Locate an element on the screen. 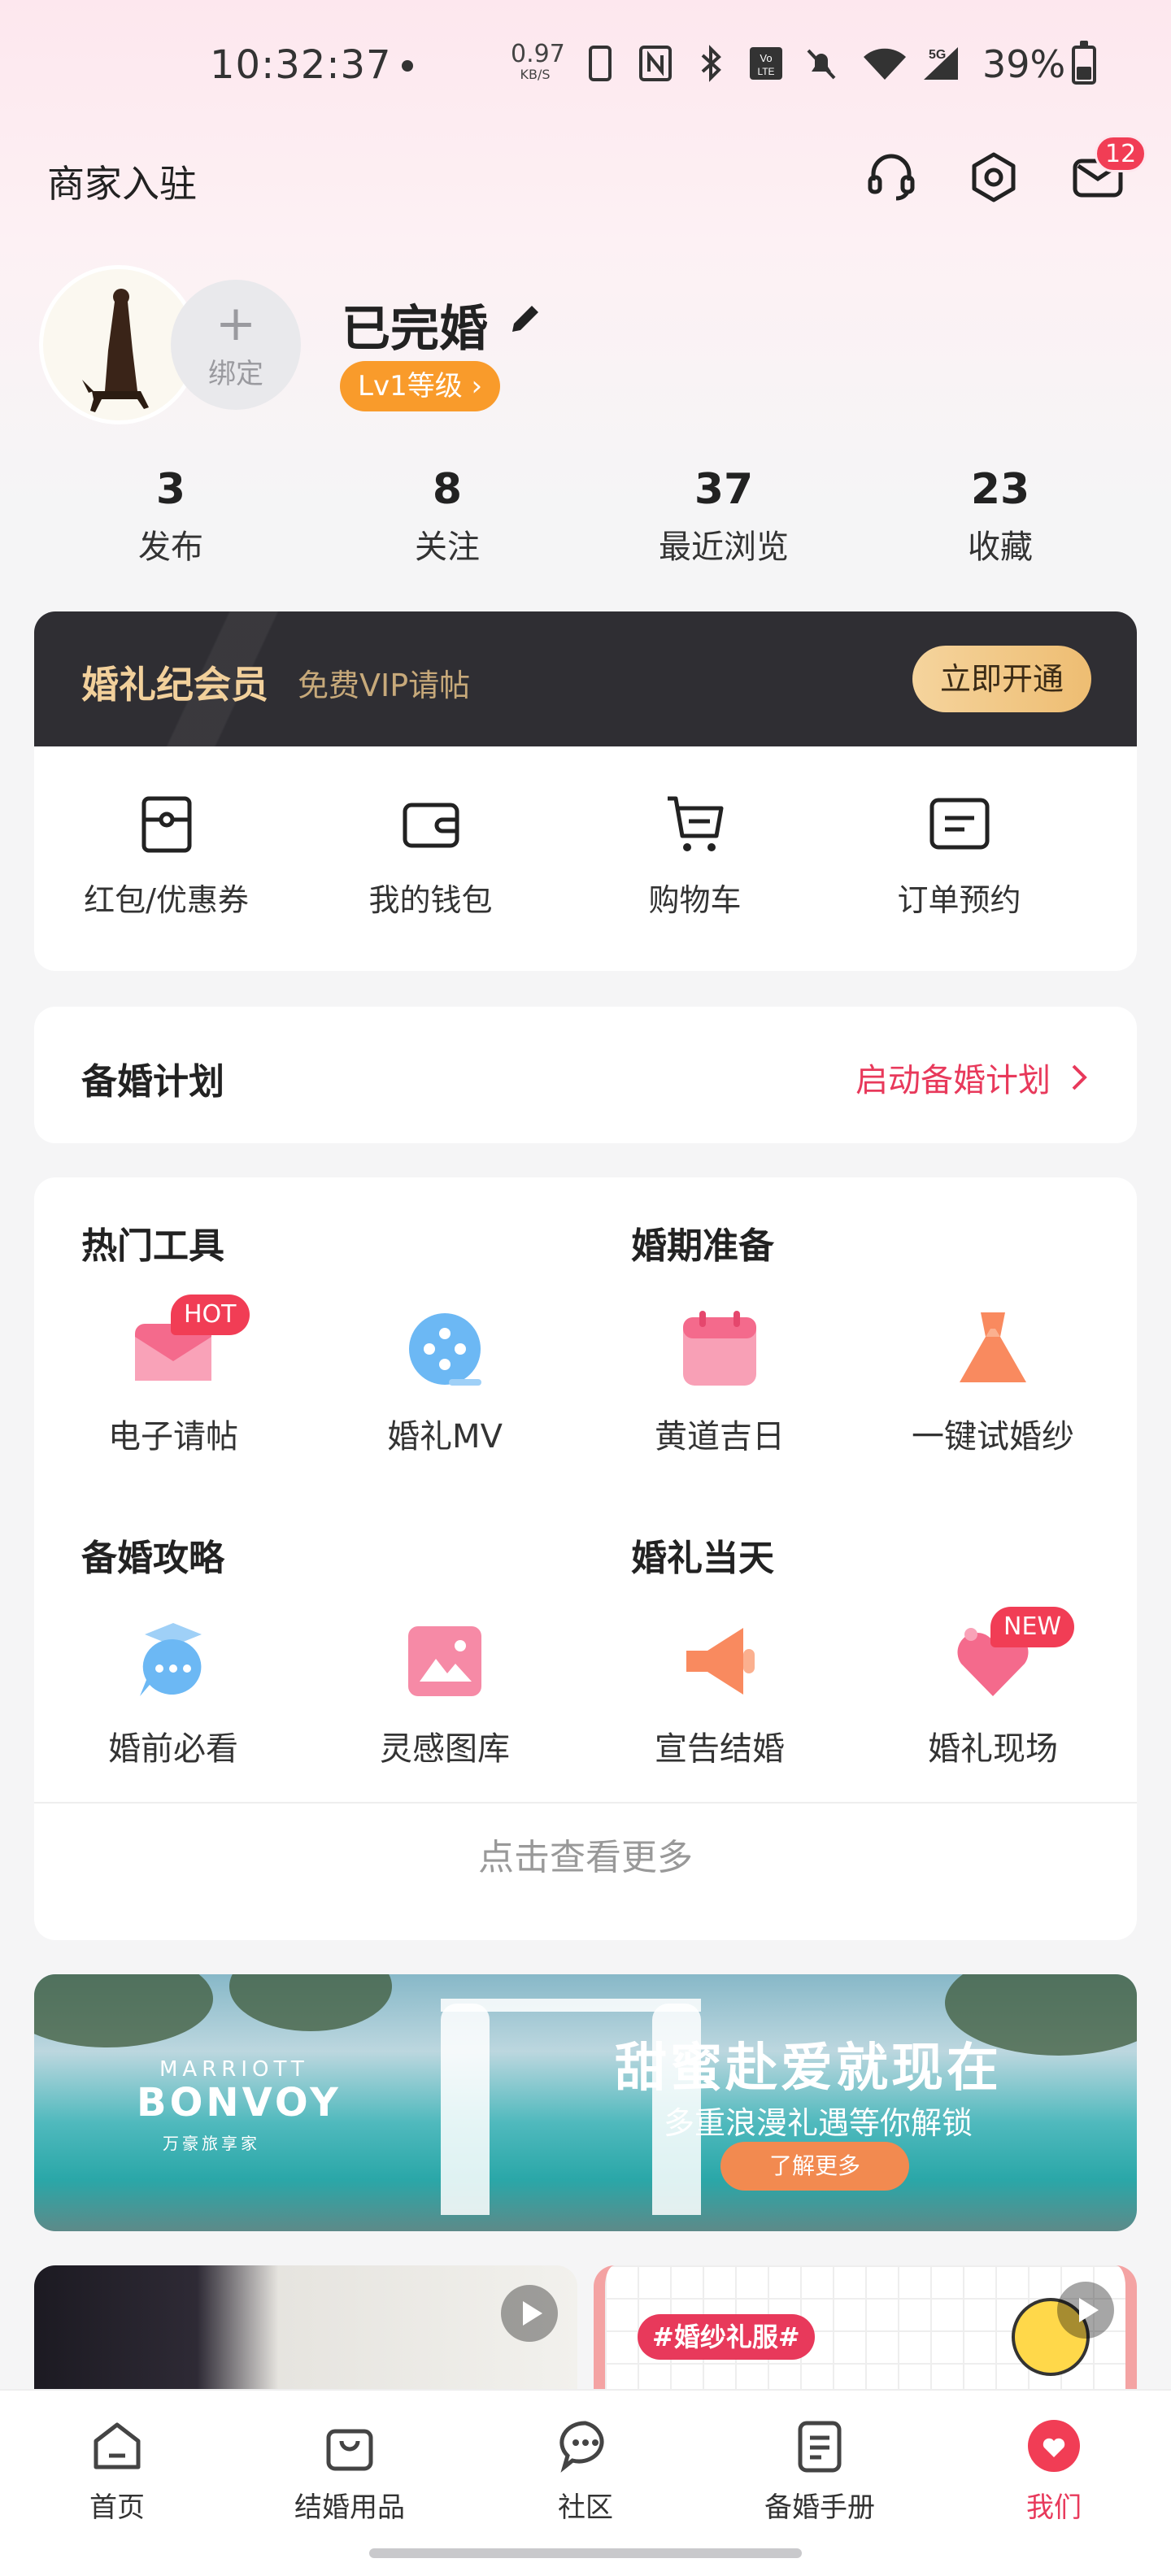  vip-subtitle: 免费VIP请帖 is located at coordinates (384, 686).